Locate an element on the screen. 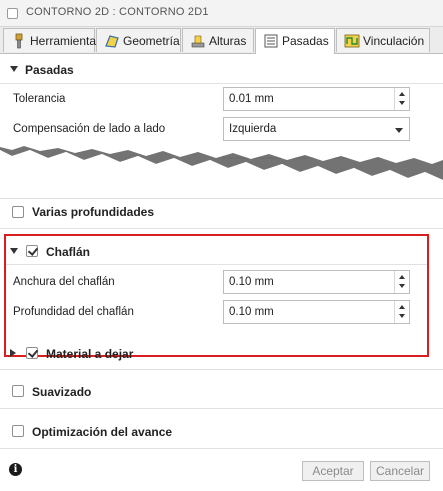 This screenshot has width=443, height=491. heights-icon is located at coordinates (198, 41).